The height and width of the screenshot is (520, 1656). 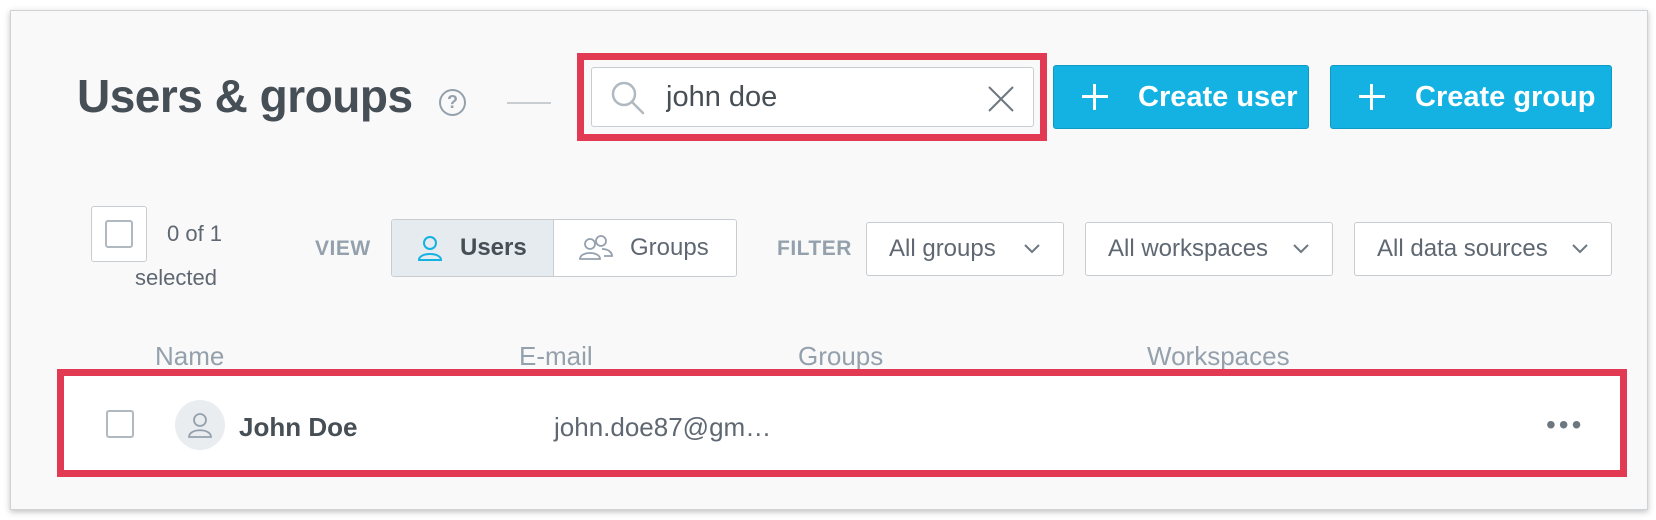 I want to click on select-all-checkbox, so click(x=119, y=234).